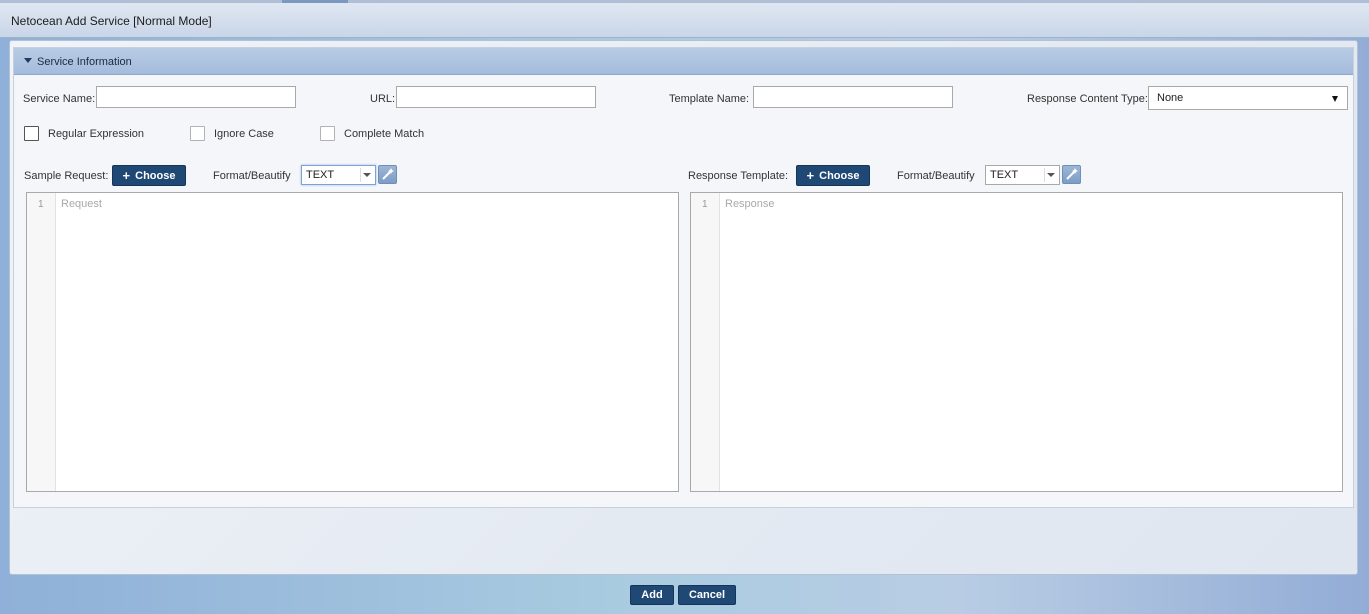  Describe the element at coordinates (28, 60) in the screenshot. I see `collapse-triangle-icon` at that location.